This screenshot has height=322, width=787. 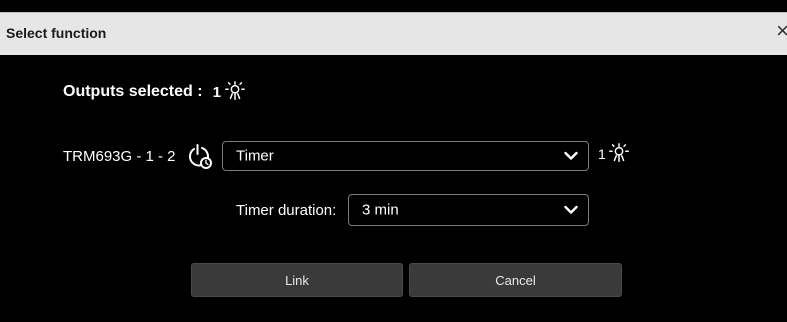 What do you see at coordinates (200, 156) in the screenshot?
I see `timer-power-icon` at bounding box center [200, 156].